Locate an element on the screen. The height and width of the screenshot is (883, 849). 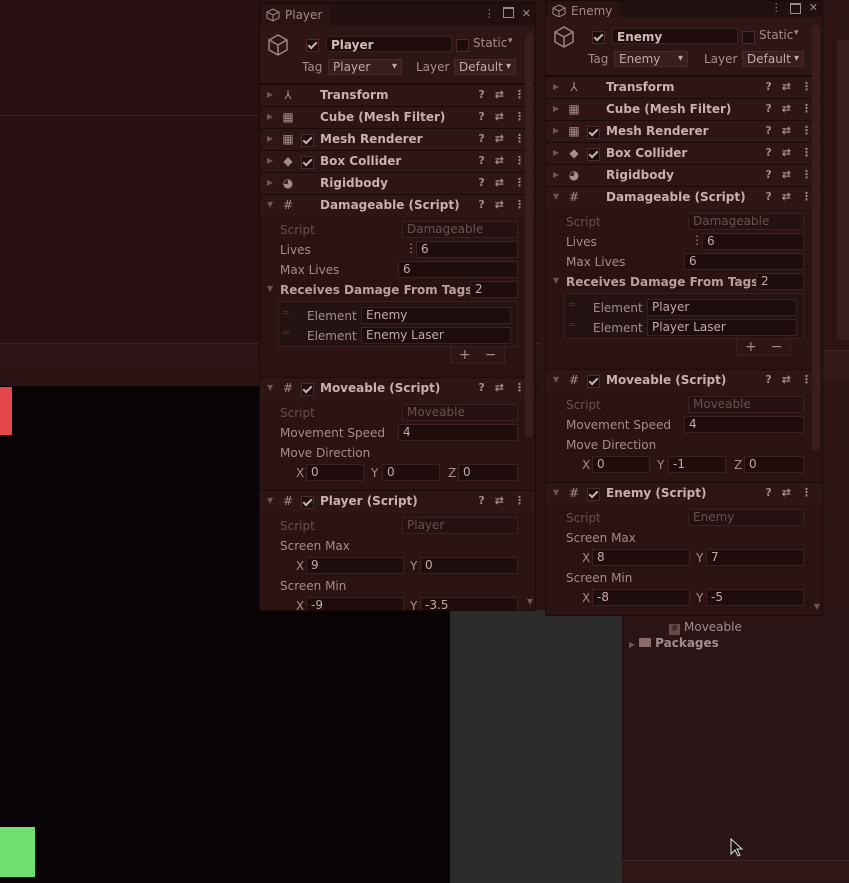
project-item-moveable: # Moveable is located at coordinates (705, 627).